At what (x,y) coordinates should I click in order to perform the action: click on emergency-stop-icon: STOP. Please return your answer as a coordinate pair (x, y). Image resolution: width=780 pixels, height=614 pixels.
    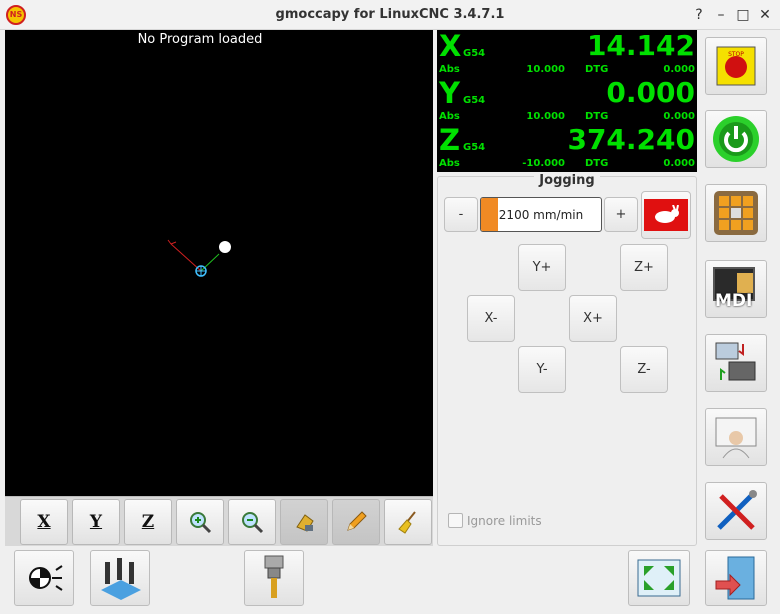
    Looking at the image, I should click on (736, 66).